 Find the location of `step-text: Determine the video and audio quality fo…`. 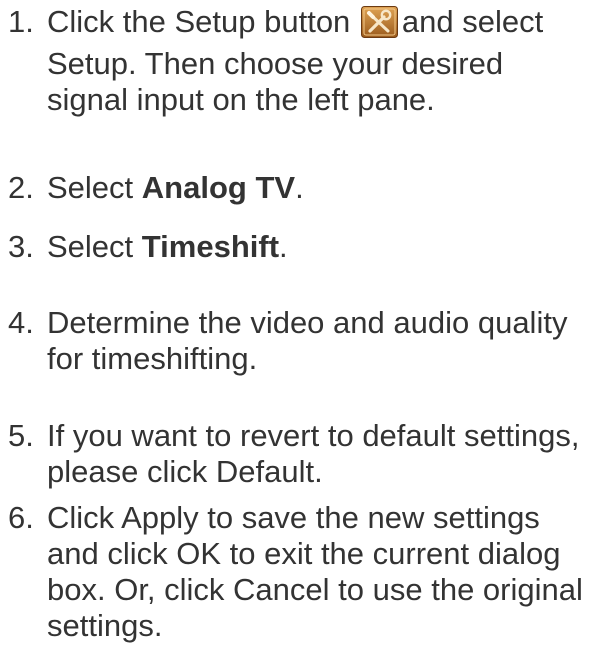

step-text: Determine the video and audio quality fo… is located at coordinates (307, 340).